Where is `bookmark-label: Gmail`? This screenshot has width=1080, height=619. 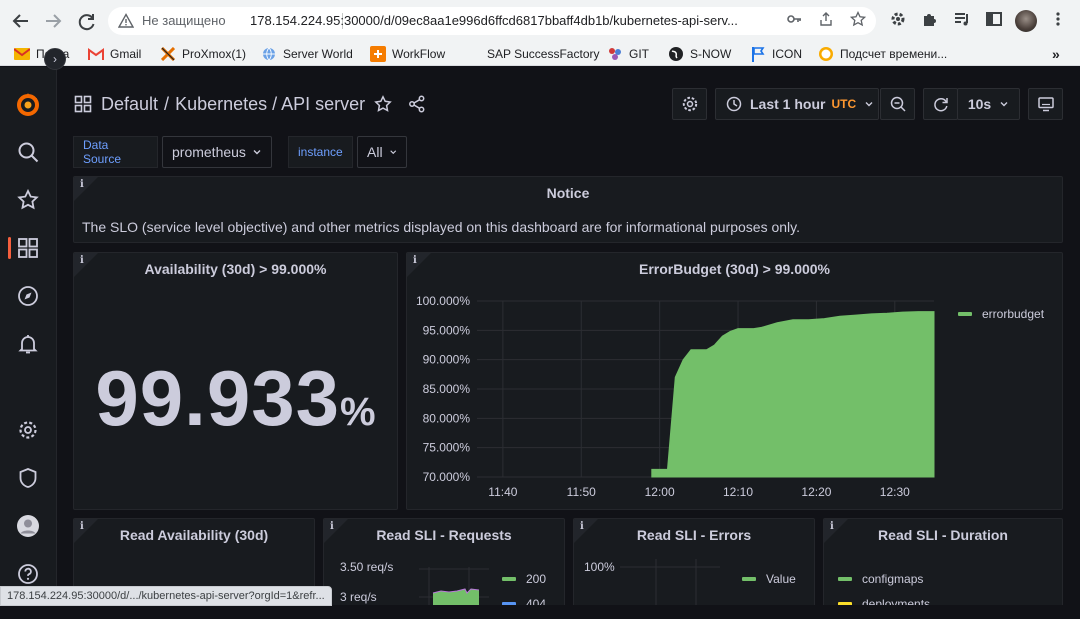 bookmark-label: Gmail is located at coordinates (126, 54).